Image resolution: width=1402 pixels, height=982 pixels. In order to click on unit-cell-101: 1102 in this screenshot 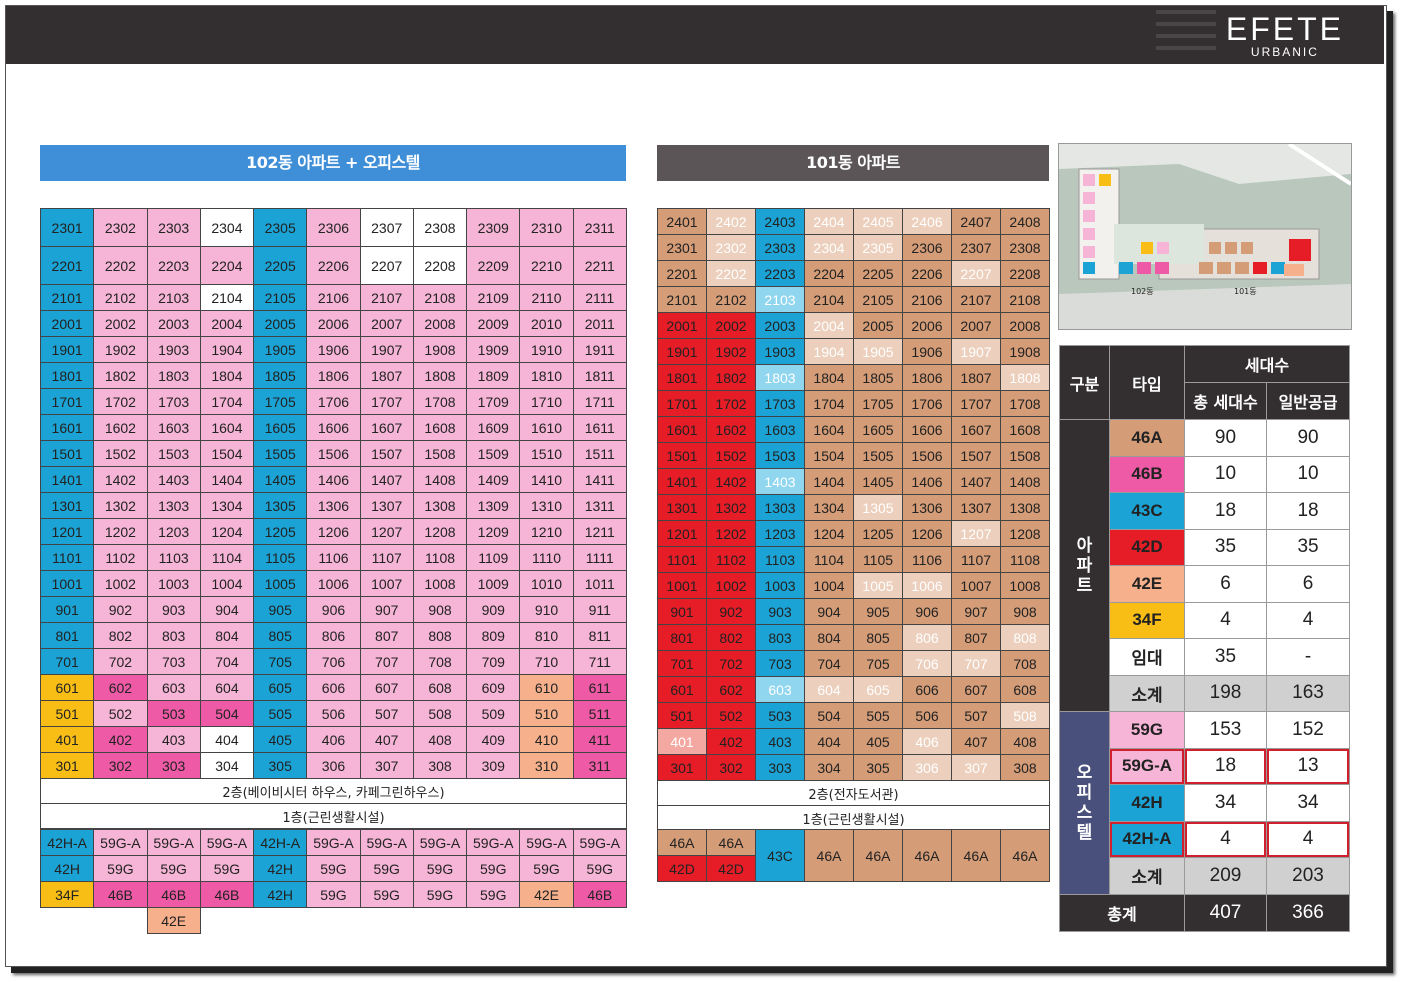, I will do `click(731, 559)`.